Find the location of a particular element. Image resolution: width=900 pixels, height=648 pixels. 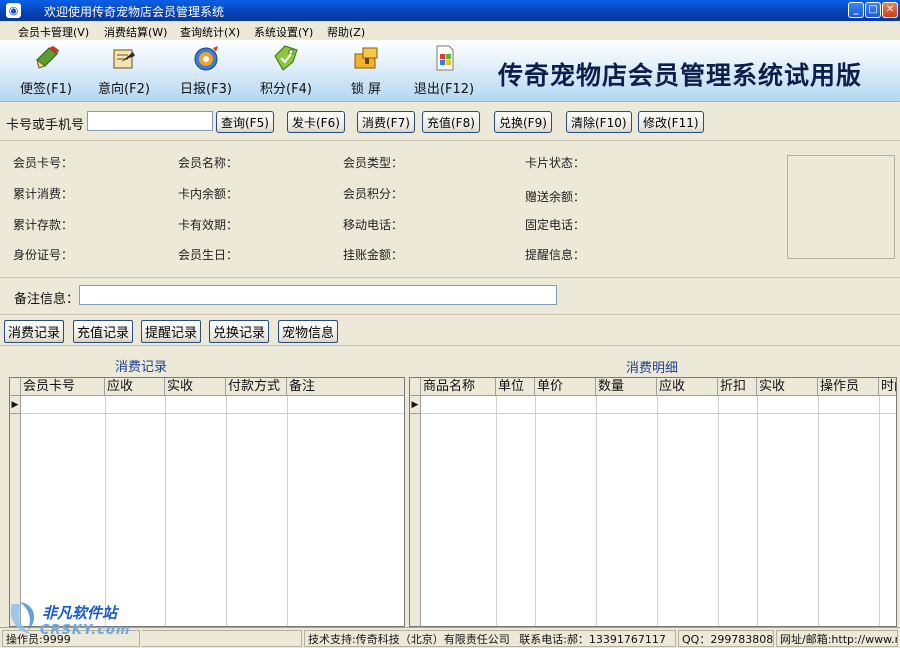

status-support-text: 技术支持:传奇科技（北京）有限责任公司 is located at coordinates (409, 639).